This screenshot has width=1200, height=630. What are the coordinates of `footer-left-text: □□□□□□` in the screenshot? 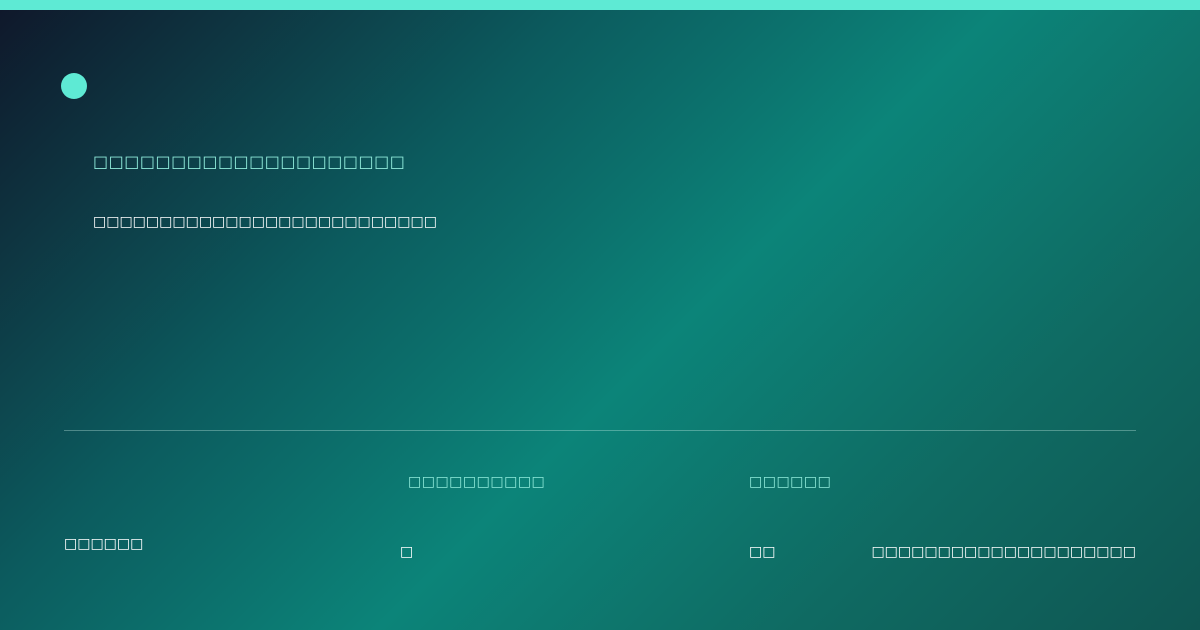 It's located at (104, 544).